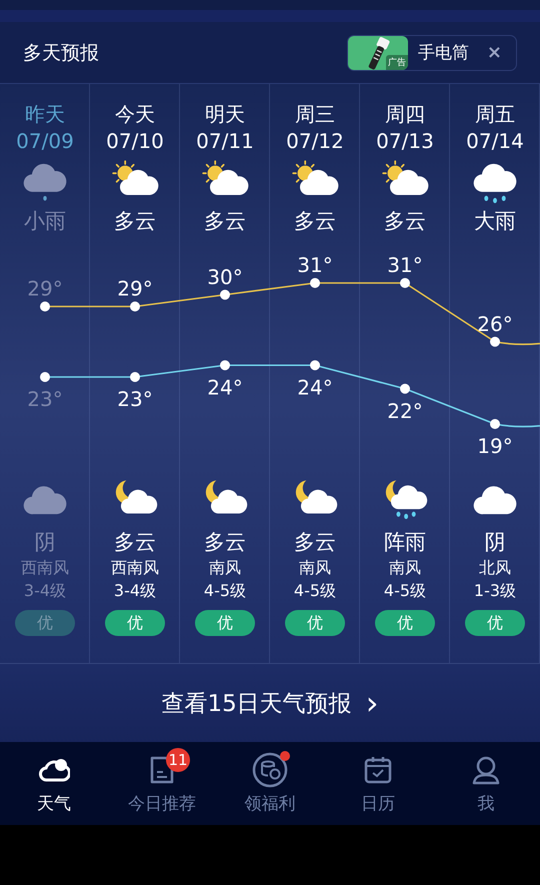 Image resolution: width=540 pixels, height=885 pixels. What do you see at coordinates (270, 703) in the screenshot?
I see `forecast-15-day-button: 查看15日天气预报 ›` at bounding box center [270, 703].